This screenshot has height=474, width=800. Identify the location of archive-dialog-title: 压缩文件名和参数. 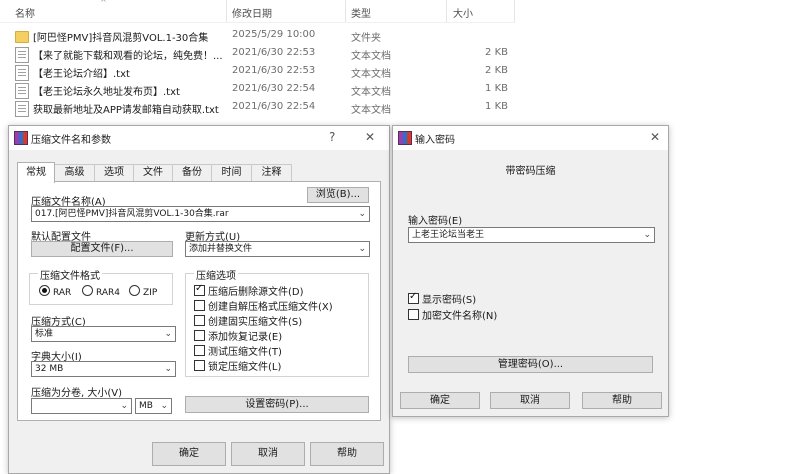
(71, 140).